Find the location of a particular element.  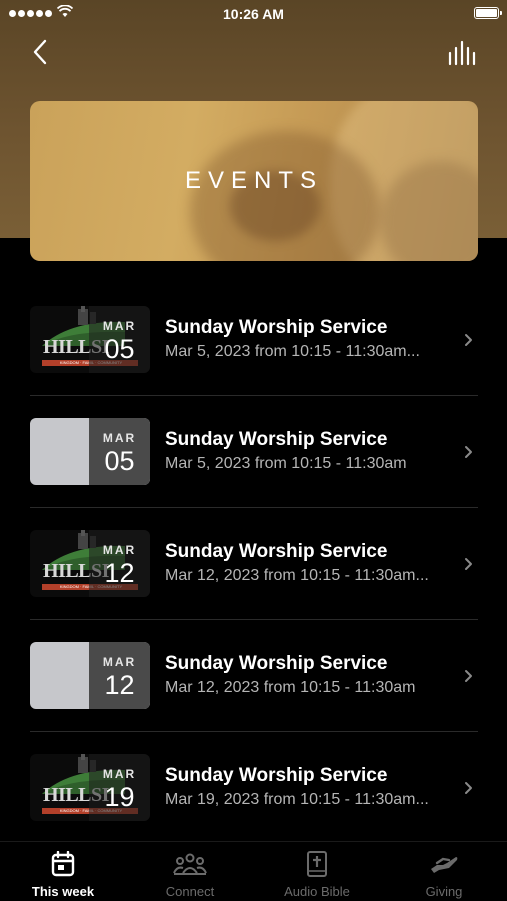

calendar-icon is located at coordinates (63, 864).